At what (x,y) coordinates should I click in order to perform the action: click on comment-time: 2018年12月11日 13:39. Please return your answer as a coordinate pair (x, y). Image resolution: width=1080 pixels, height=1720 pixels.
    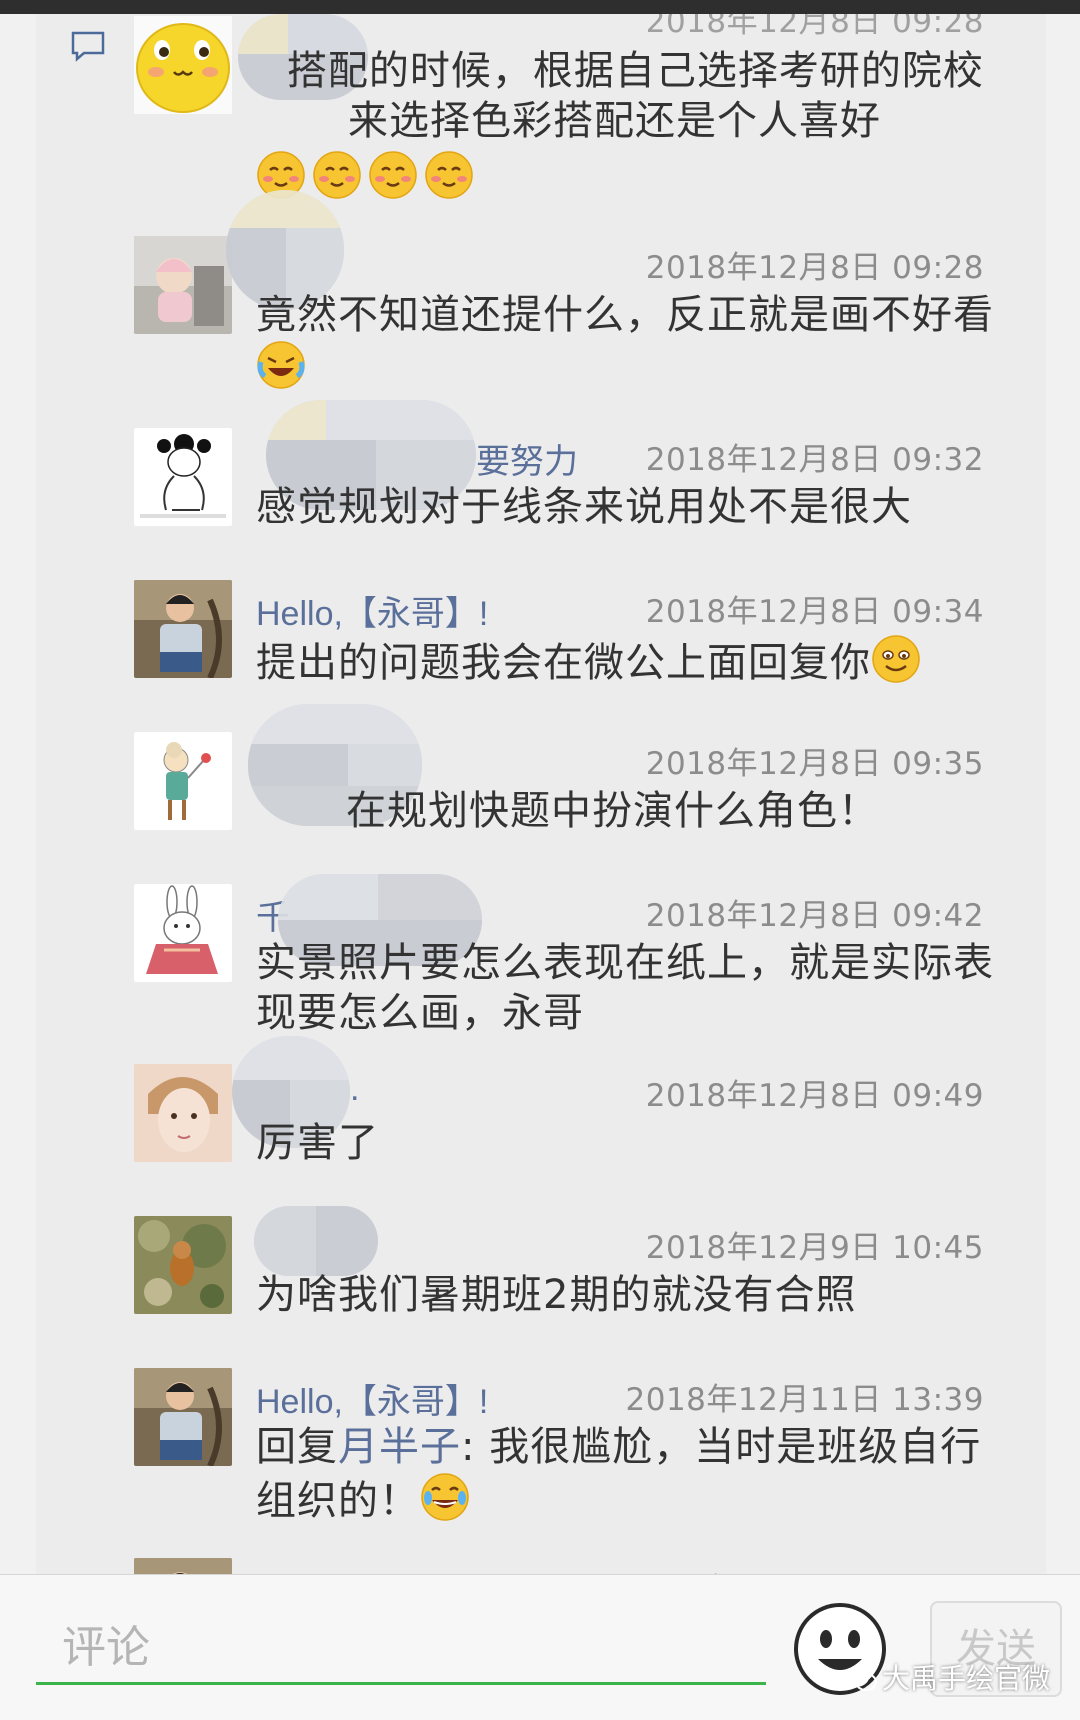
    Looking at the image, I should click on (804, 1400).